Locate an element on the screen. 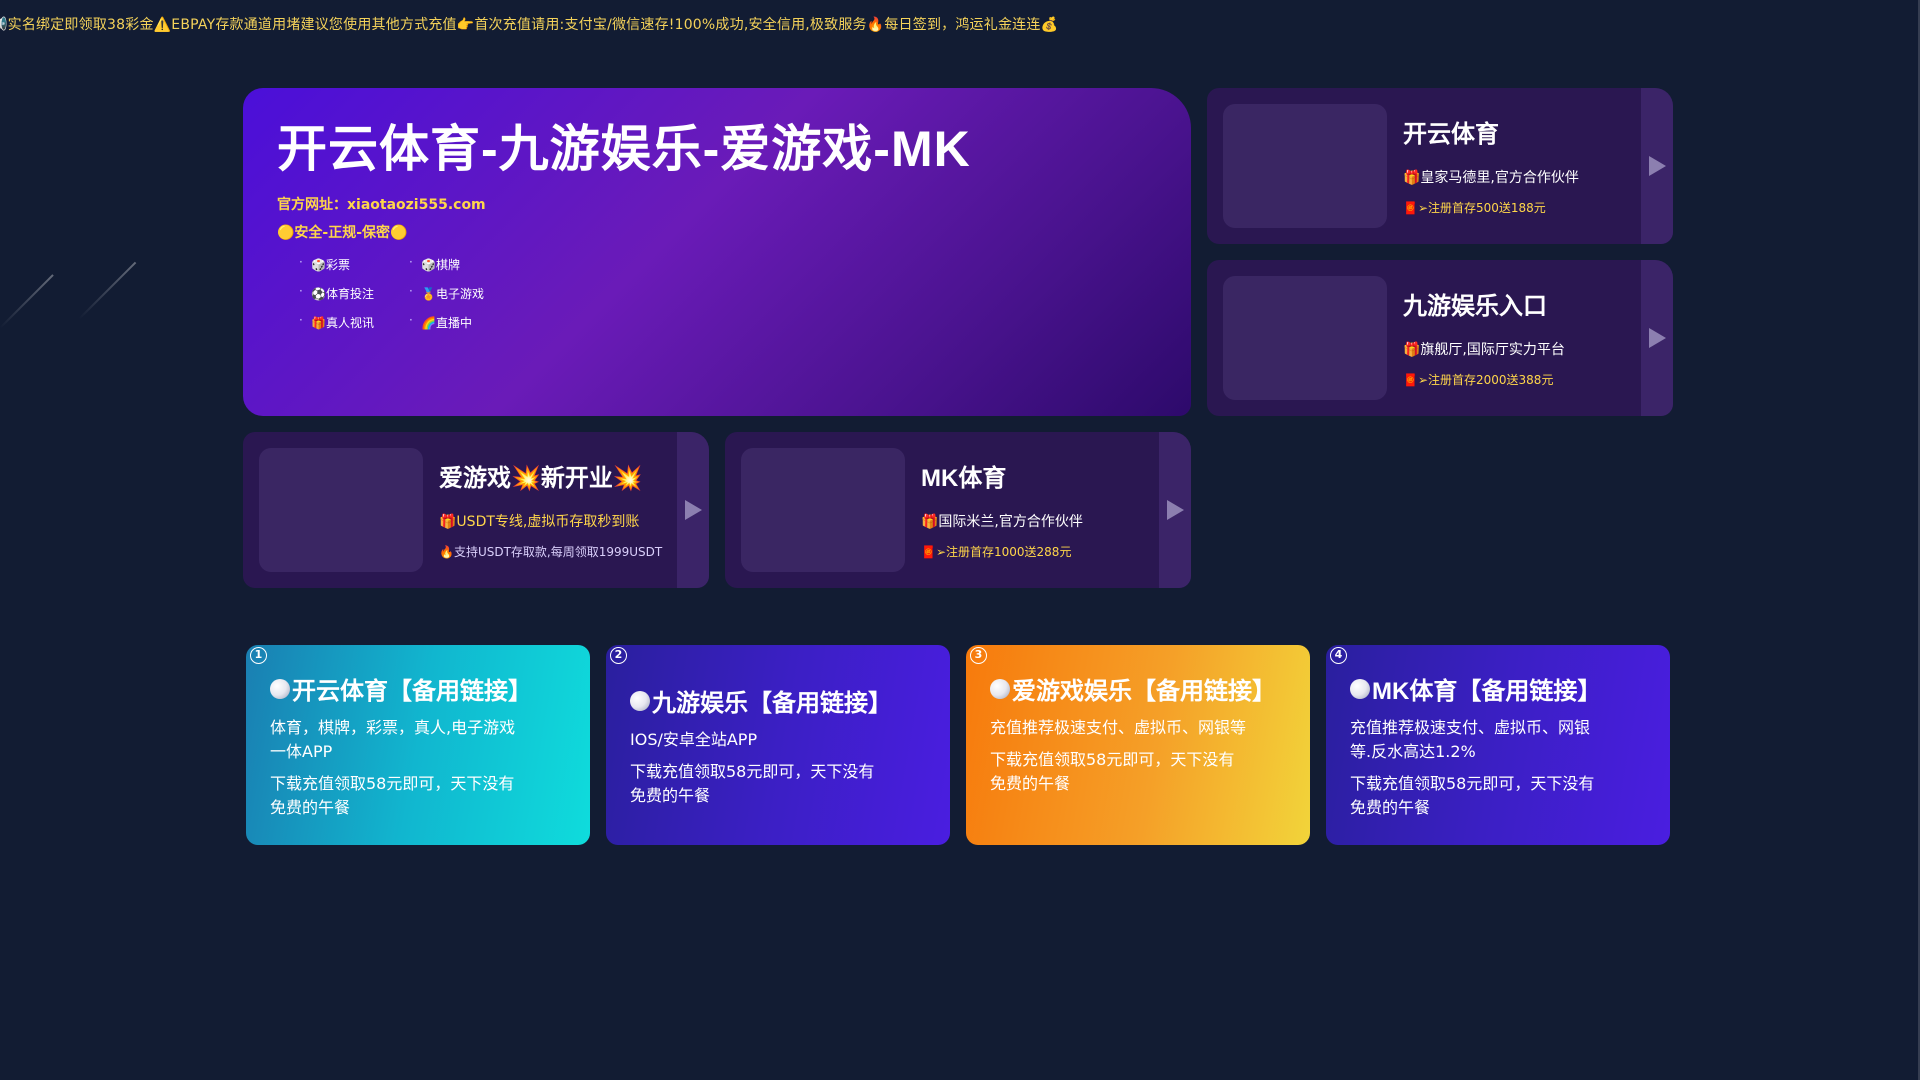  backup-title: 爱游戏娱乐【备用链接】 is located at coordinates (1144, 691).